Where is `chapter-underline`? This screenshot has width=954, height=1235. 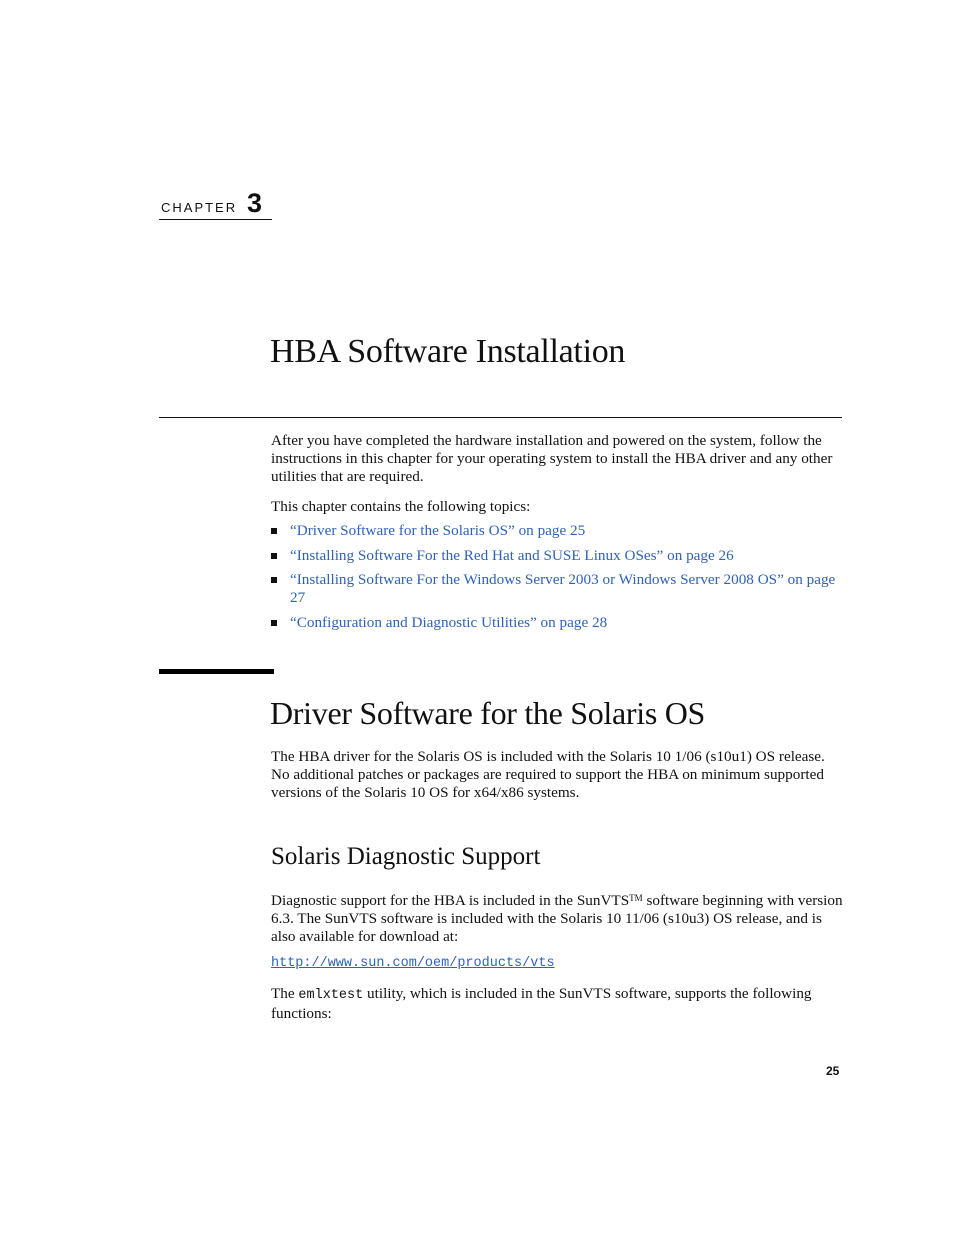
chapter-underline is located at coordinates (215, 219).